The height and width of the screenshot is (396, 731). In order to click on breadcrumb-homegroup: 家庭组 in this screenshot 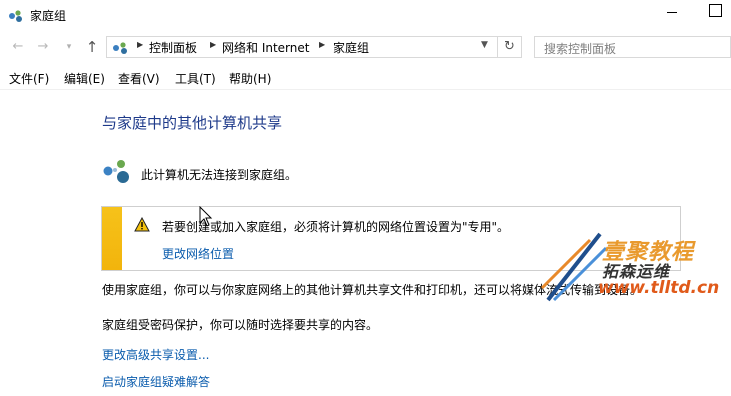, I will do `click(351, 47)`.